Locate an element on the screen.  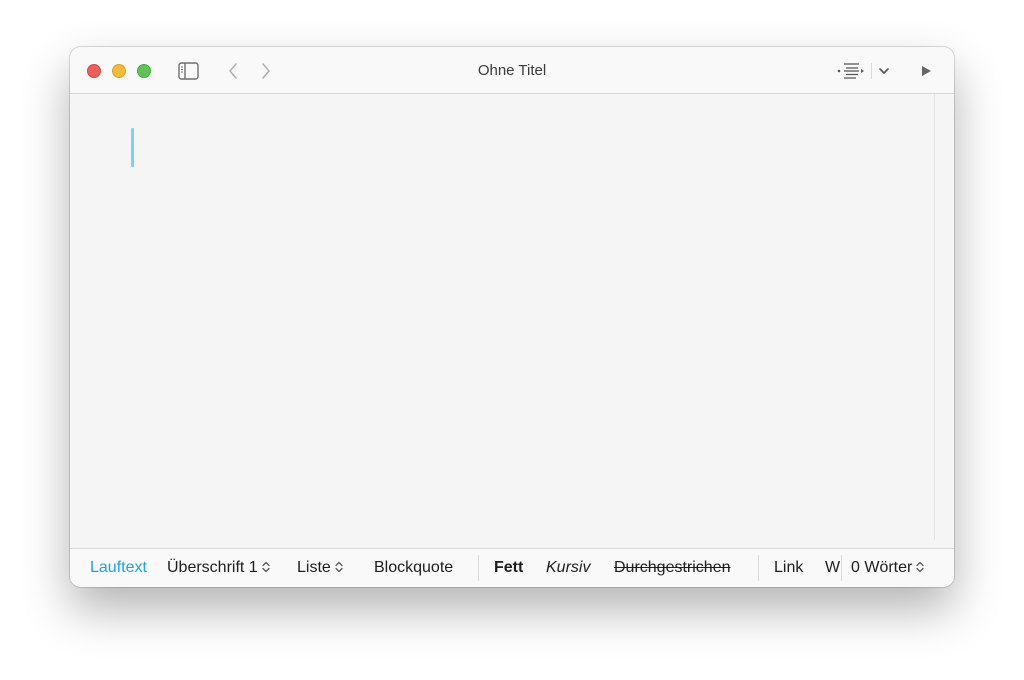
word-count-dropdown: 0 Wörter is located at coordinates (887, 568).